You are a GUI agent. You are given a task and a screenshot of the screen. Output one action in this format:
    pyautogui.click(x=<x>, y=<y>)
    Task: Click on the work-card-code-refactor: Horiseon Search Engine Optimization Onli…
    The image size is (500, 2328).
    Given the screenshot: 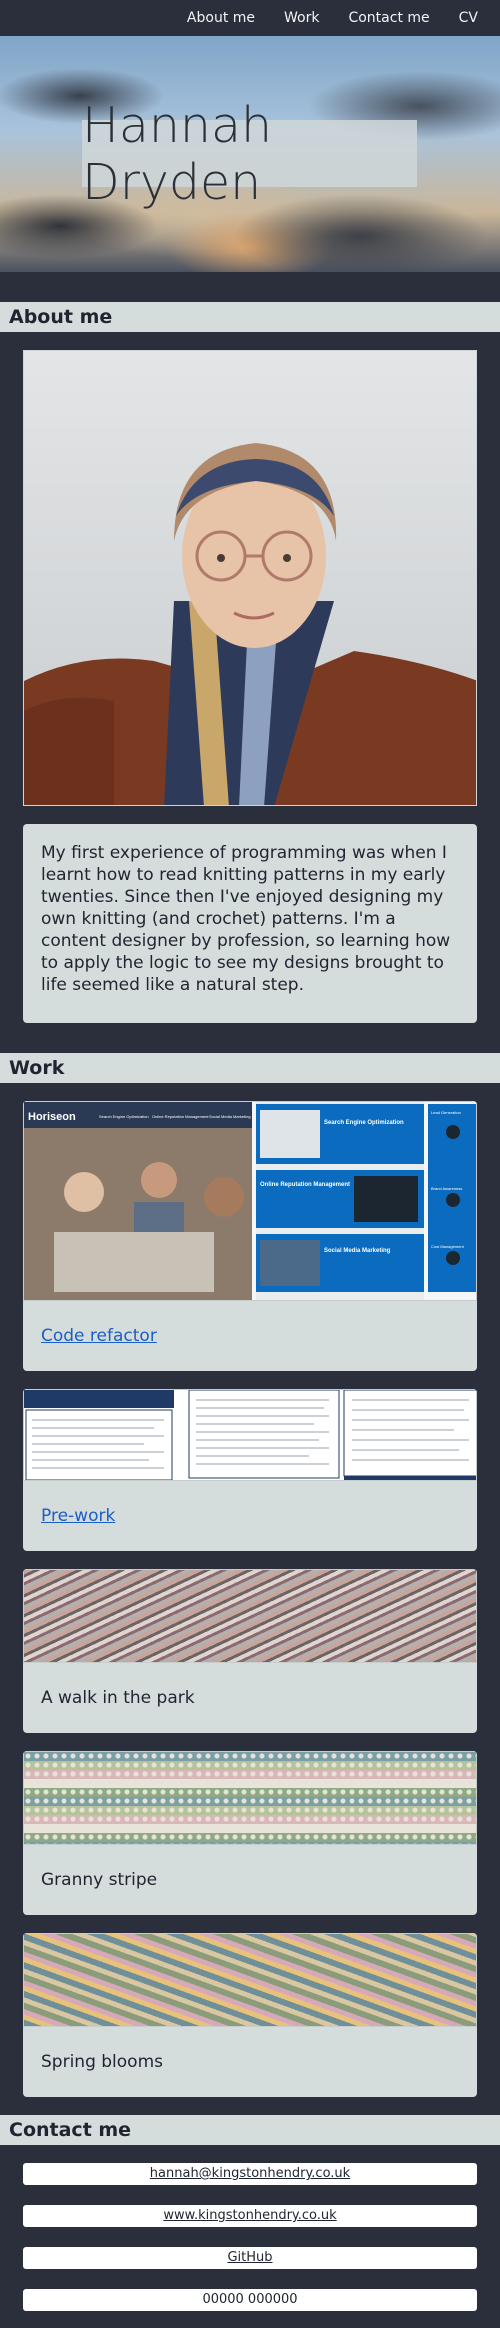 What is the action you would take?
    pyautogui.click(x=250, y=1236)
    